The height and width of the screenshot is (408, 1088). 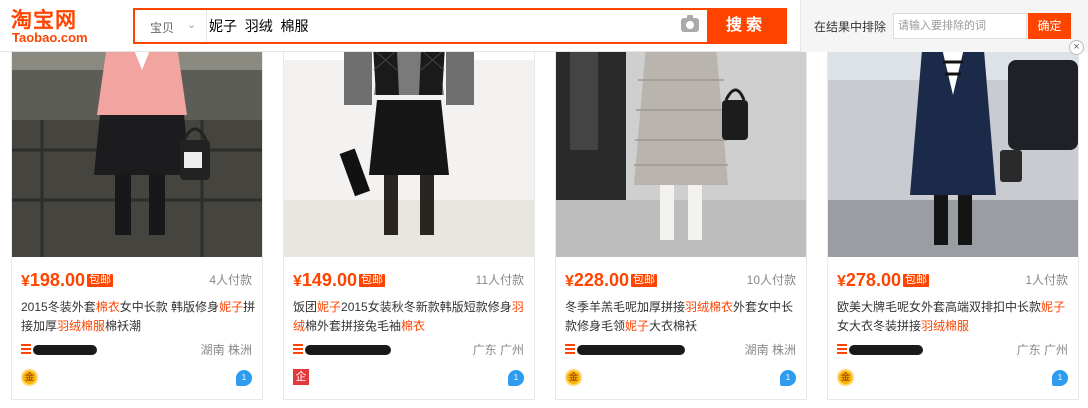 What do you see at coordinates (408, 280) in the screenshot?
I see `price-row: ¥149.00 包邮 11人付款` at bounding box center [408, 280].